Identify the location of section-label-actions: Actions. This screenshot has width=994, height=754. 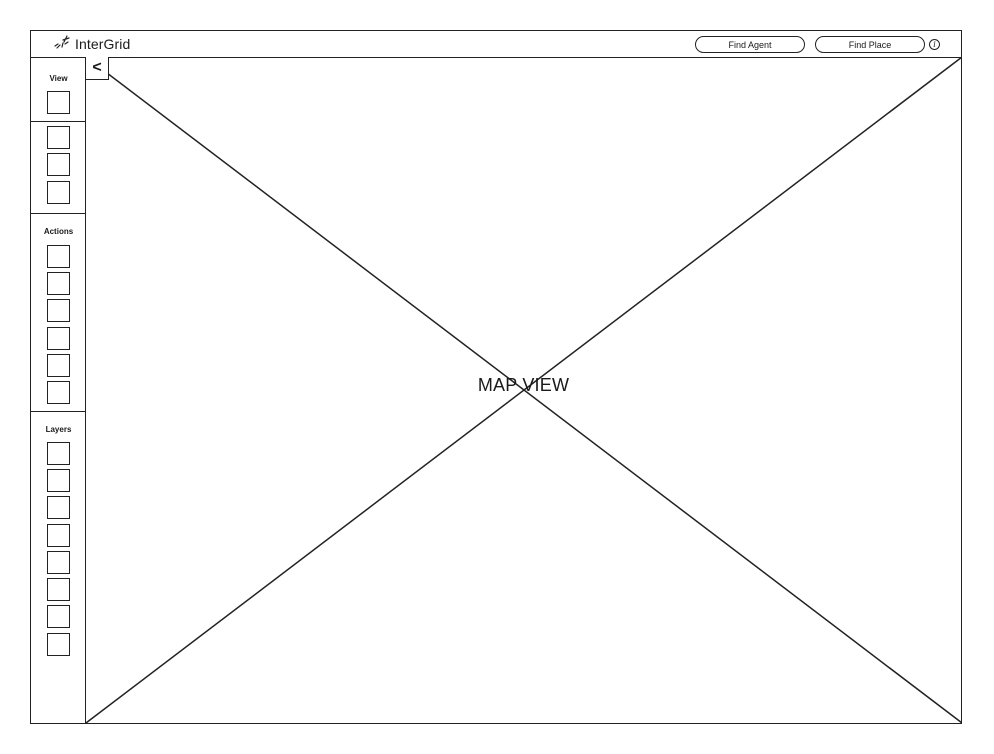
(58, 231).